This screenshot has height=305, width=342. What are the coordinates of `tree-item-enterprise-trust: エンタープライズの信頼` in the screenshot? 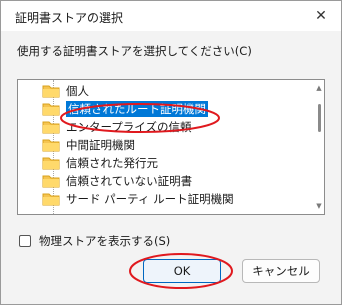 It's located at (177, 127).